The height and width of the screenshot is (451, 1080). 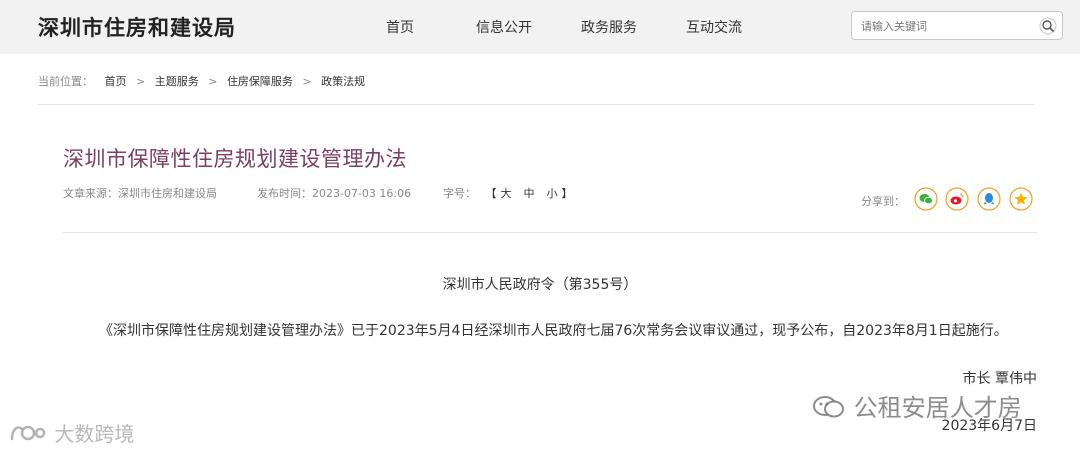 What do you see at coordinates (989, 199) in the screenshot?
I see `qq-icon` at bounding box center [989, 199].